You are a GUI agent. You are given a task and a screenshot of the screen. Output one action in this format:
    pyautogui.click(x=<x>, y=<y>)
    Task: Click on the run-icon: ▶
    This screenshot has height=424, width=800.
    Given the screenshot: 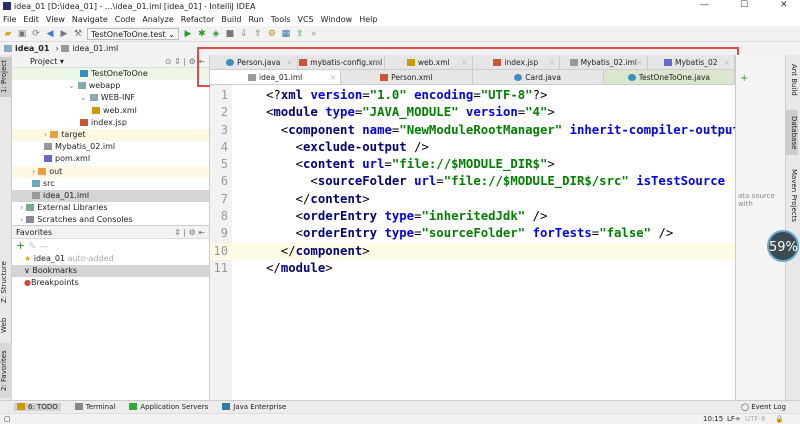 What is the action you would take?
    pyautogui.click(x=188, y=34)
    